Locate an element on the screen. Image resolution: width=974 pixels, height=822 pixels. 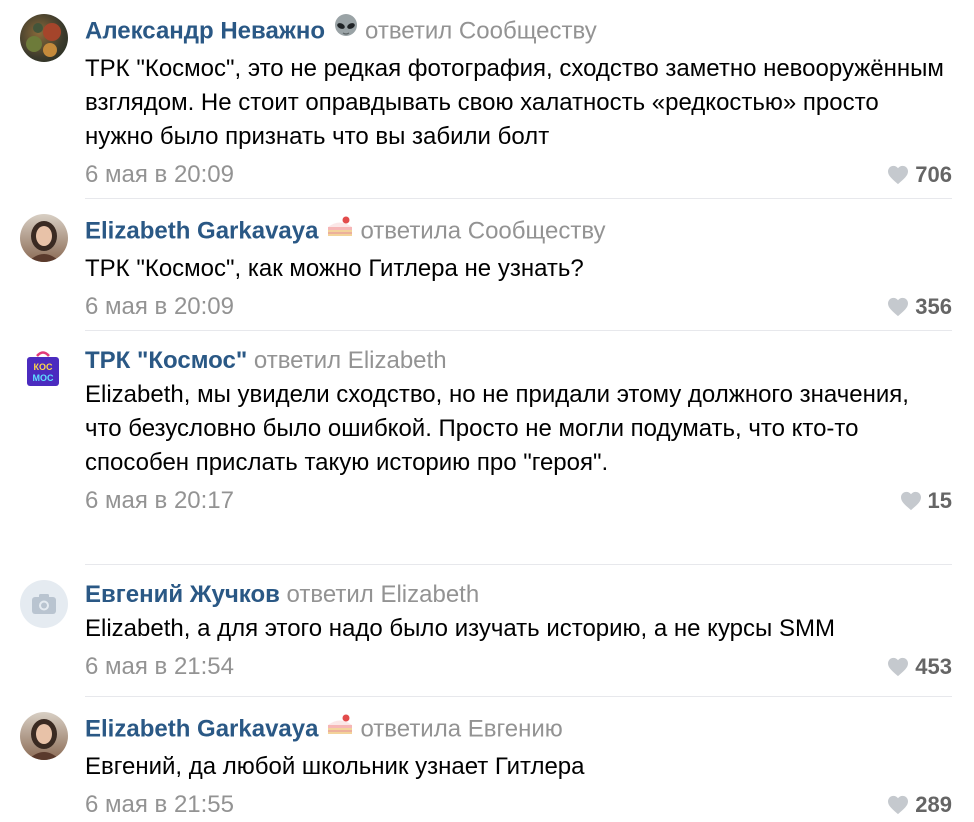
community-logo: КОС МОС is located at coordinates (43, 369).